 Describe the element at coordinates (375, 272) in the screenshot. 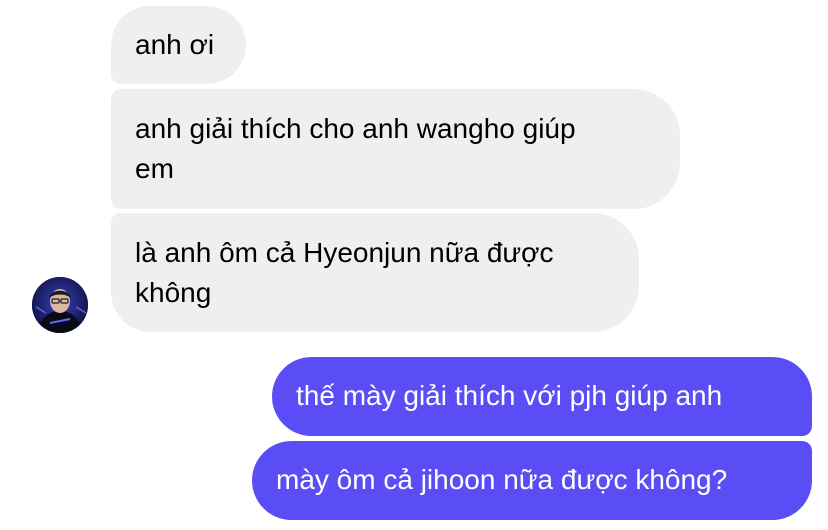

I see `incoming-message-bubble: là anh ôm cả Hyeonjun nữa được không` at that location.